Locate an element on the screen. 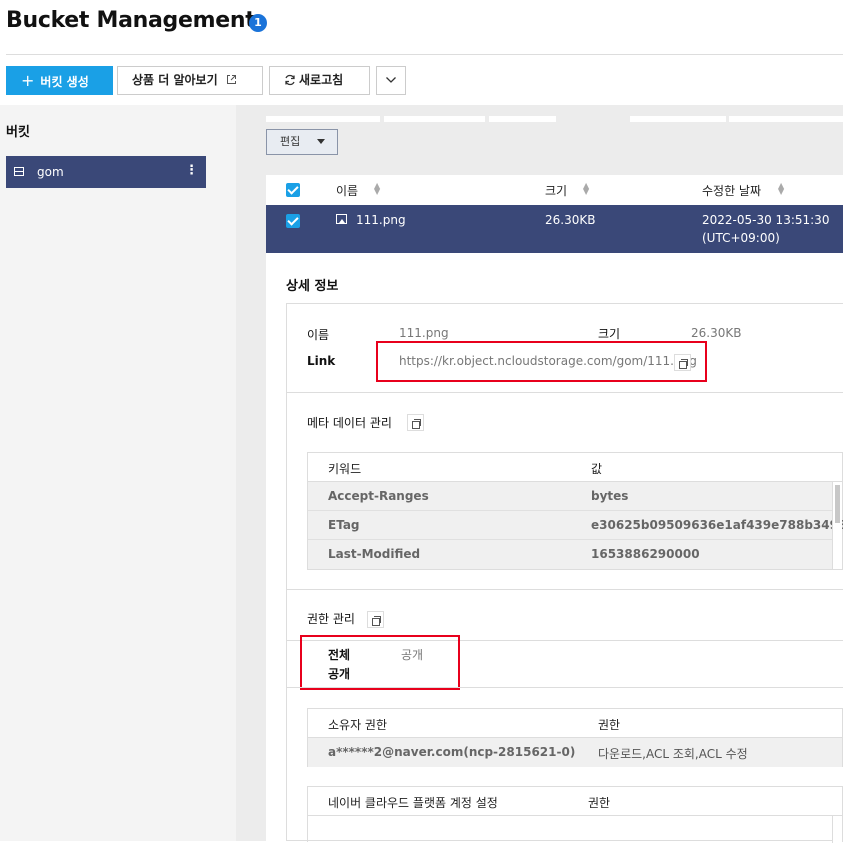 The width and height of the screenshot is (843, 843). column-header-key: 키워드 is located at coordinates (345, 469).